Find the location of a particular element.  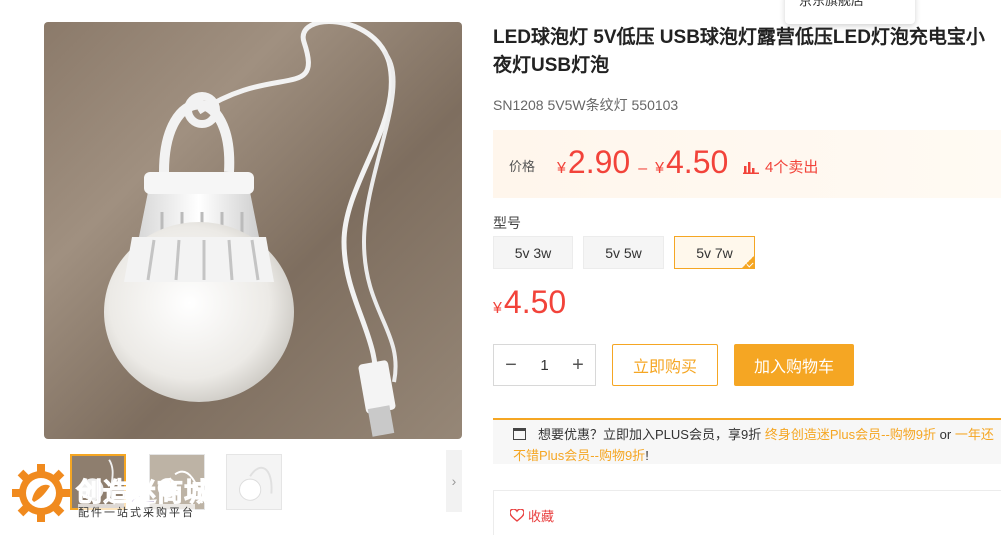

thumb-bulb-icon is located at coordinates (254, 482).